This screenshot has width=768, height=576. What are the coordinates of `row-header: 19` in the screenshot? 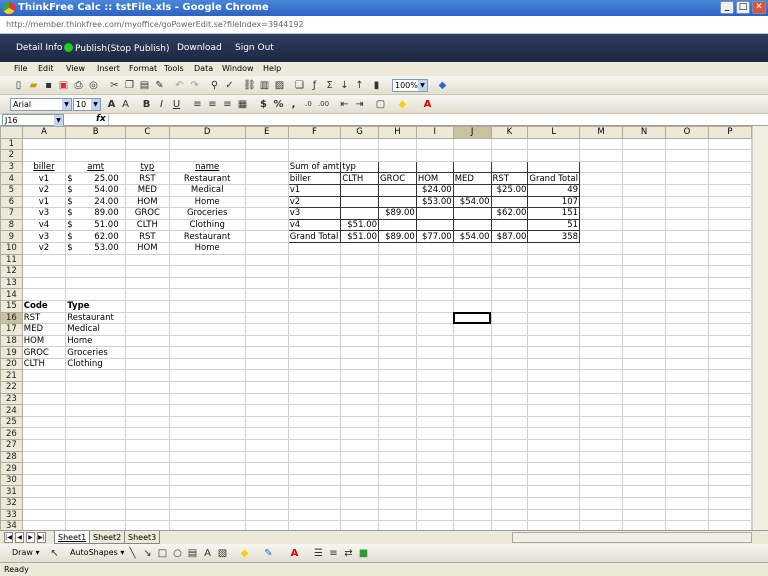 It's located at (11, 352).